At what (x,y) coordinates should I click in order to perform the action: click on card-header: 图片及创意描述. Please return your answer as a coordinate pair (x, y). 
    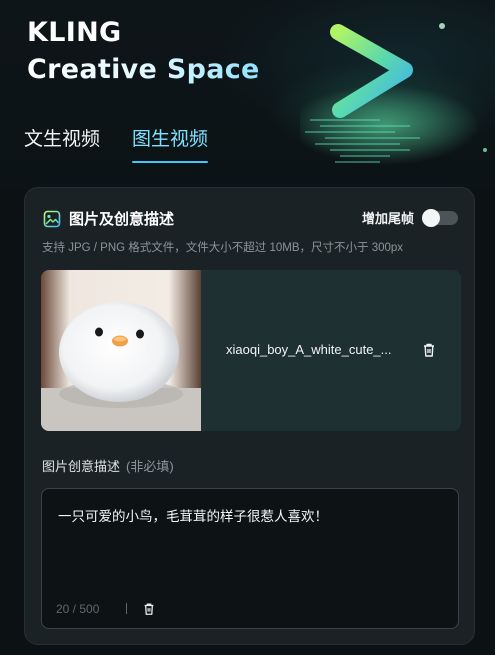
    Looking at the image, I should click on (108, 218).